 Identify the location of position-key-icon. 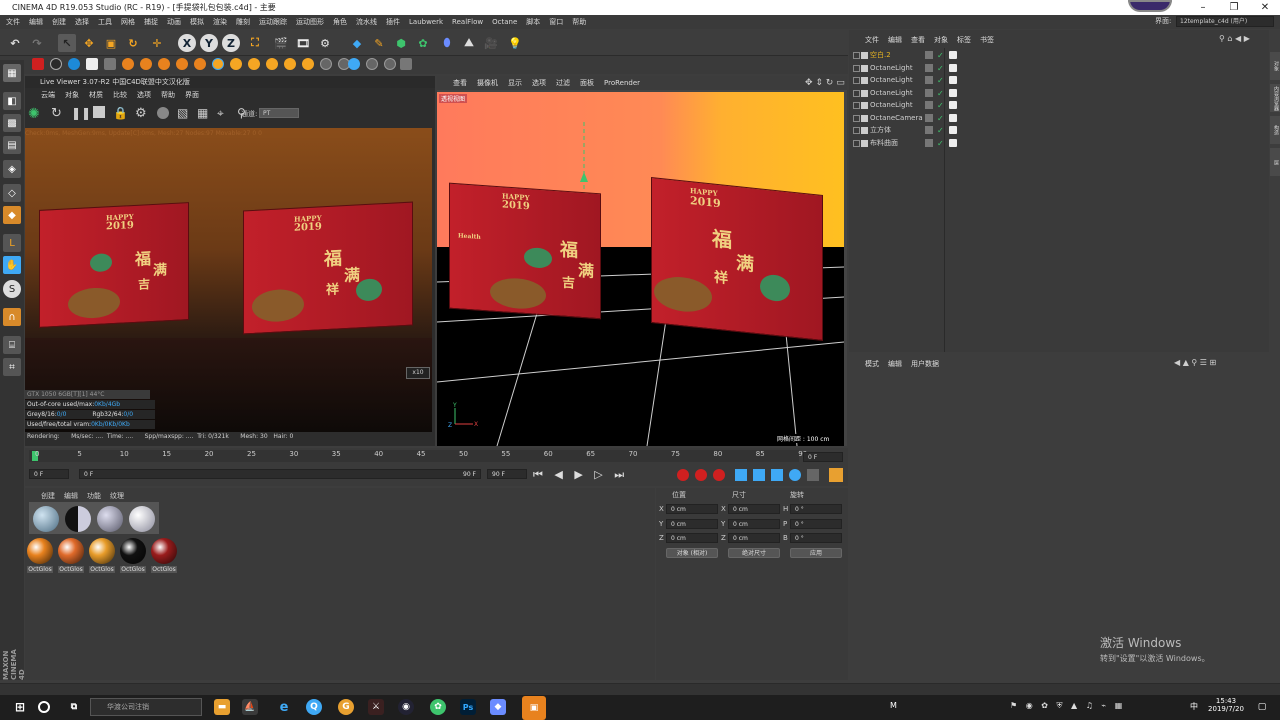
(741, 475).